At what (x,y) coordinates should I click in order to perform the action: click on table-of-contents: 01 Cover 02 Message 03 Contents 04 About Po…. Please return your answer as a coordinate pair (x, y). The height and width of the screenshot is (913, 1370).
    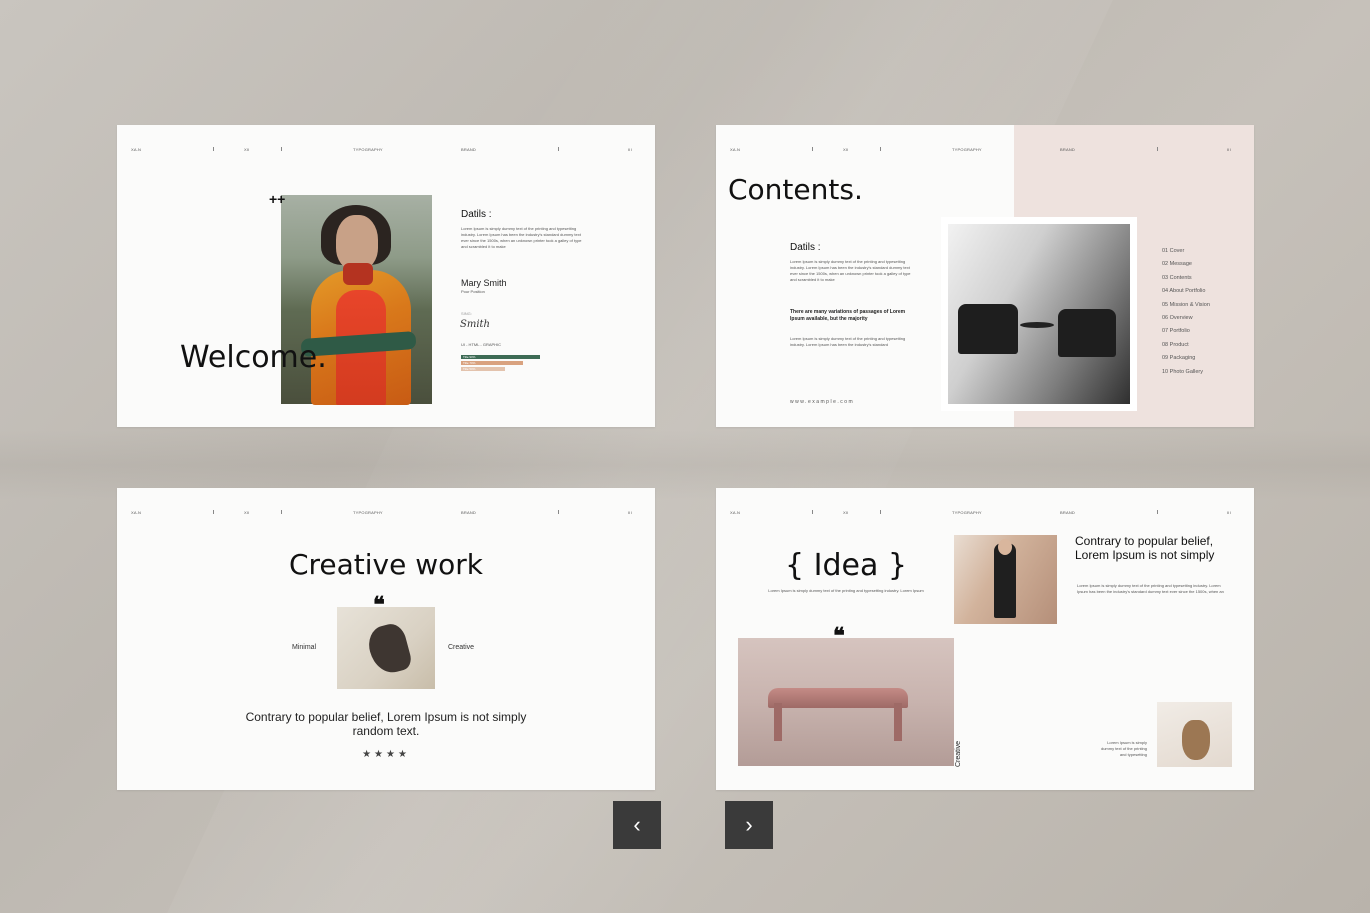
    Looking at the image, I should click on (1186, 312).